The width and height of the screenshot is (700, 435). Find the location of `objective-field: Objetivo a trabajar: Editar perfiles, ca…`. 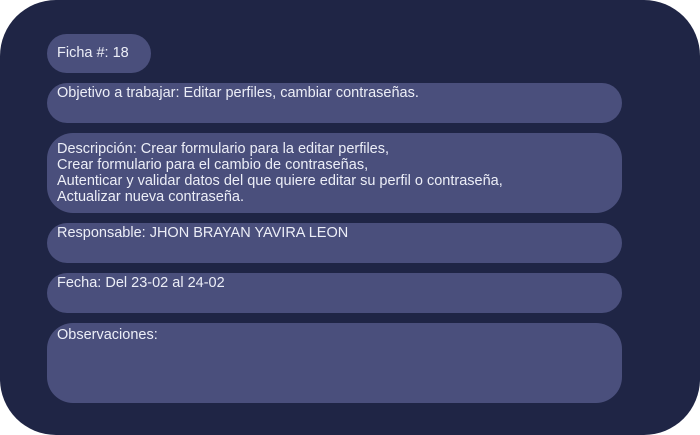

objective-field: Objetivo a trabajar: Editar perfiles, ca… is located at coordinates (334, 103).